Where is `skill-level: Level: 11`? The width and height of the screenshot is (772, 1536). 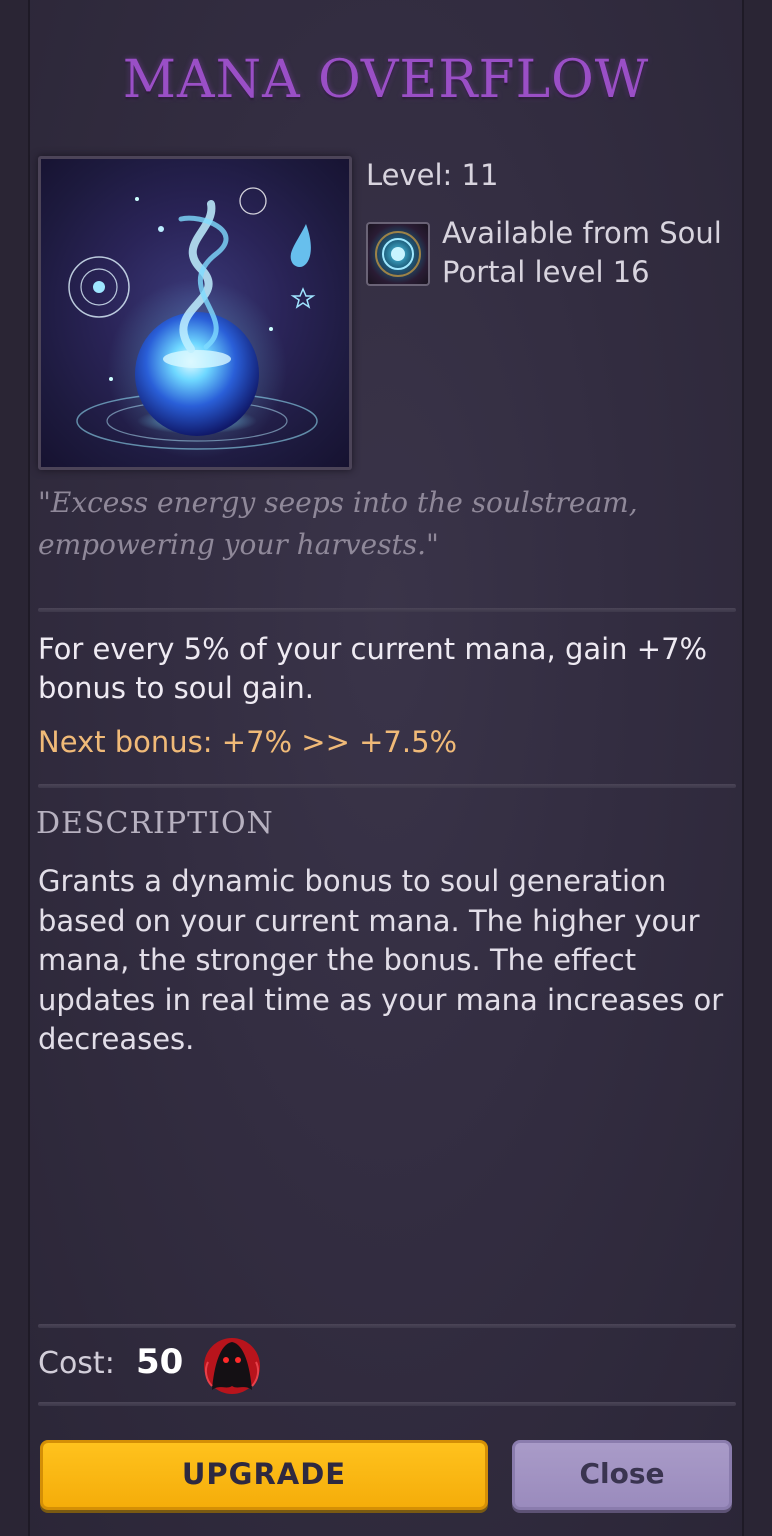 skill-level: Level: 11 is located at coordinates (432, 175).